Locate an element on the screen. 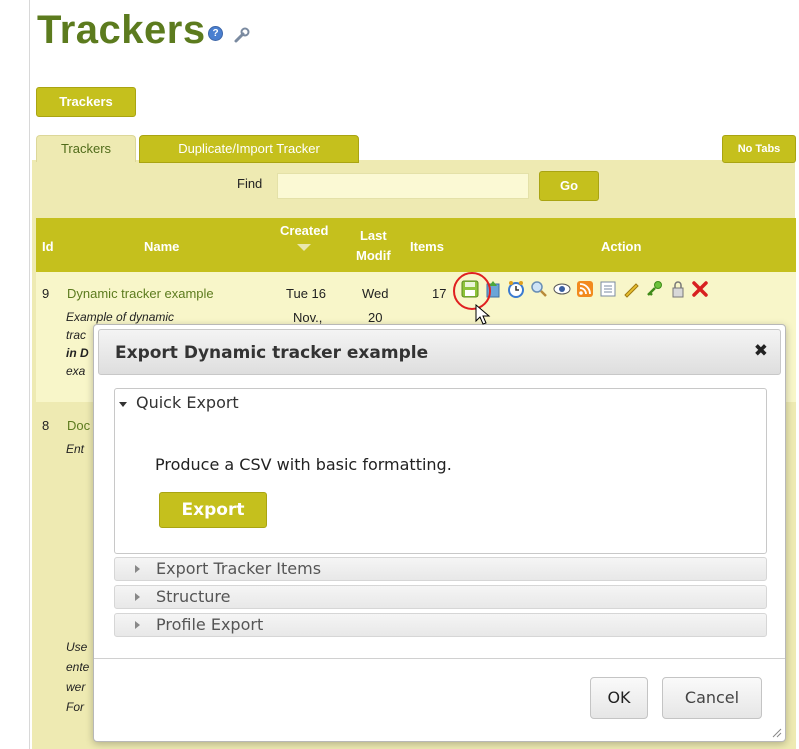 This screenshot has width=799, height=749. row-created-line1: Tue 16 is located at coordinates (306, 293).